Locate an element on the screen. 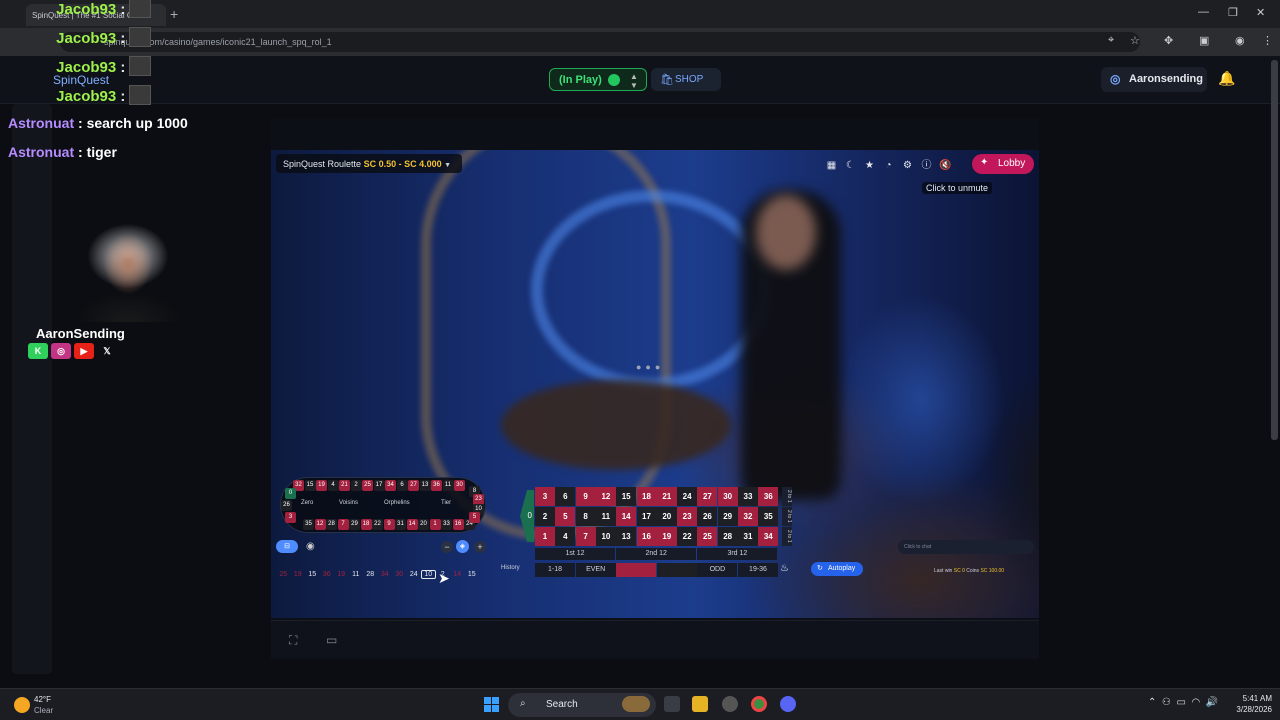  bet-number: 23 is located at coordinates (687, 516).